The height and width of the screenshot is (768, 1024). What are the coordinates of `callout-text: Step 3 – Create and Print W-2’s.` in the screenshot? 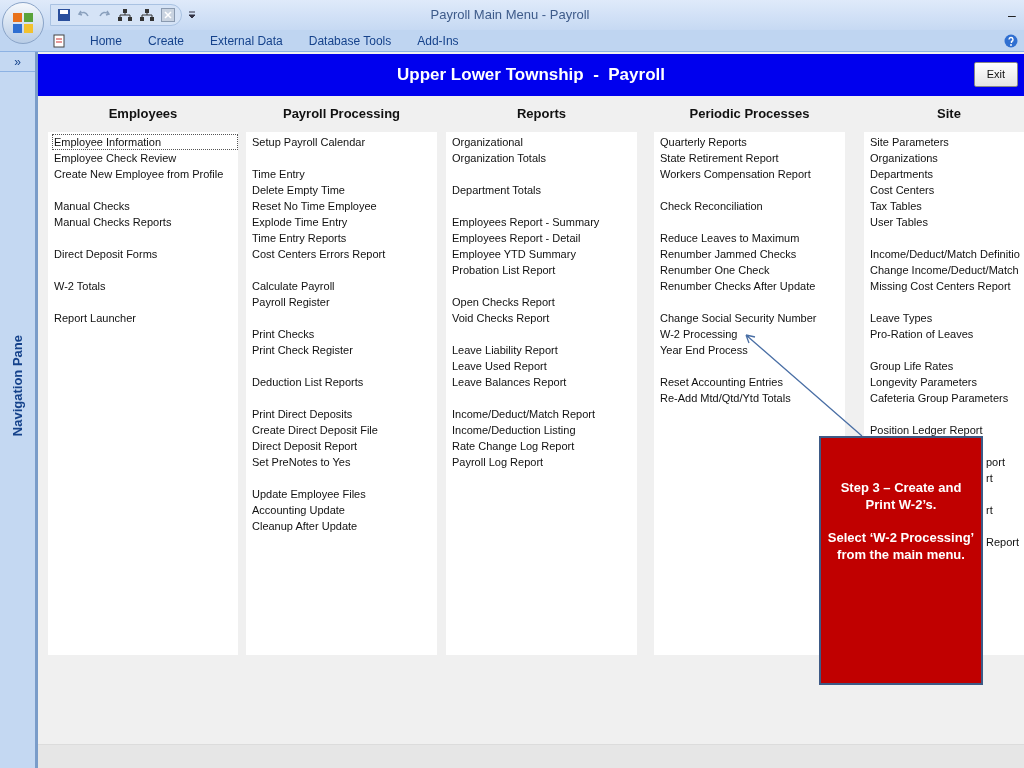 It's located at (901, 495).